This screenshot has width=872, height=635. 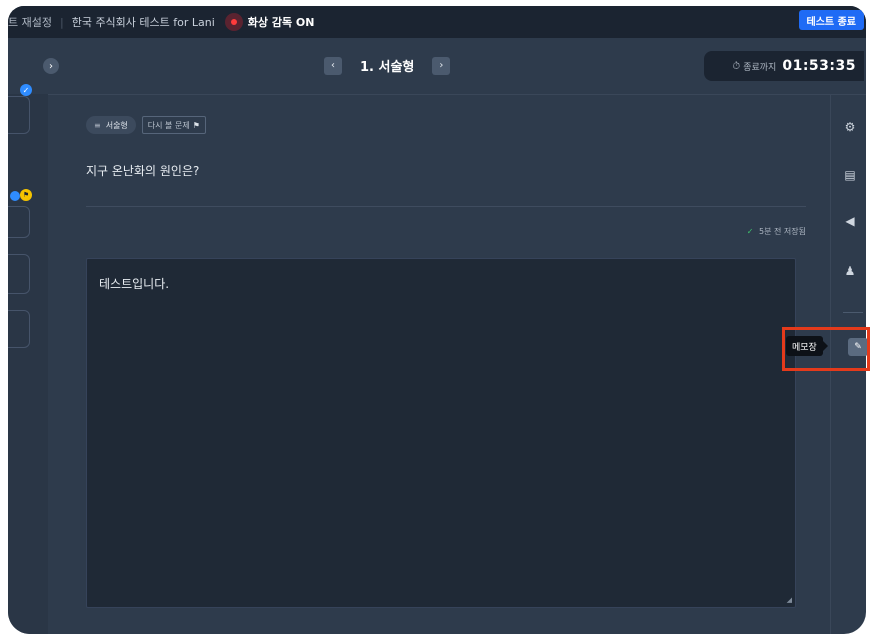 I want to click on megaphone-icon: ◀, so click(x=850, y=221).